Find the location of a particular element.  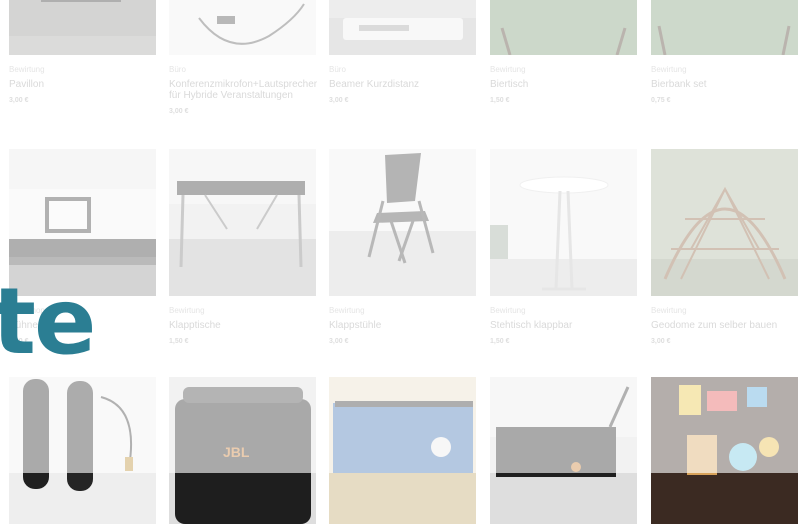

product-title: Stehtisch klappbar is located at coordinates (563, 325).